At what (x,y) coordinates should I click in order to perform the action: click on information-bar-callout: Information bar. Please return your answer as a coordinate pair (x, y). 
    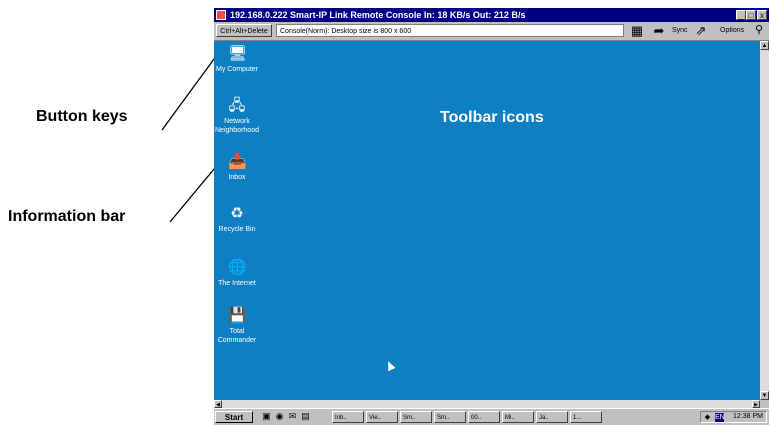
    Looking at the image, I should click on (67, 216).